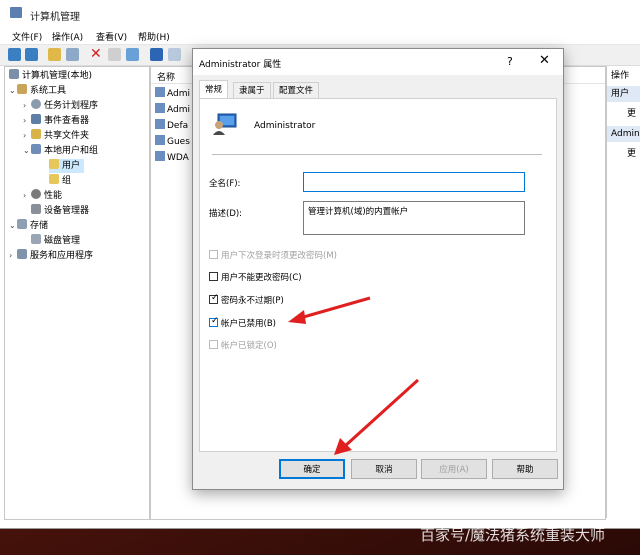 This screenshot has width=640, height=555. I want to click on arrowhead-icon, so click(297, 317).